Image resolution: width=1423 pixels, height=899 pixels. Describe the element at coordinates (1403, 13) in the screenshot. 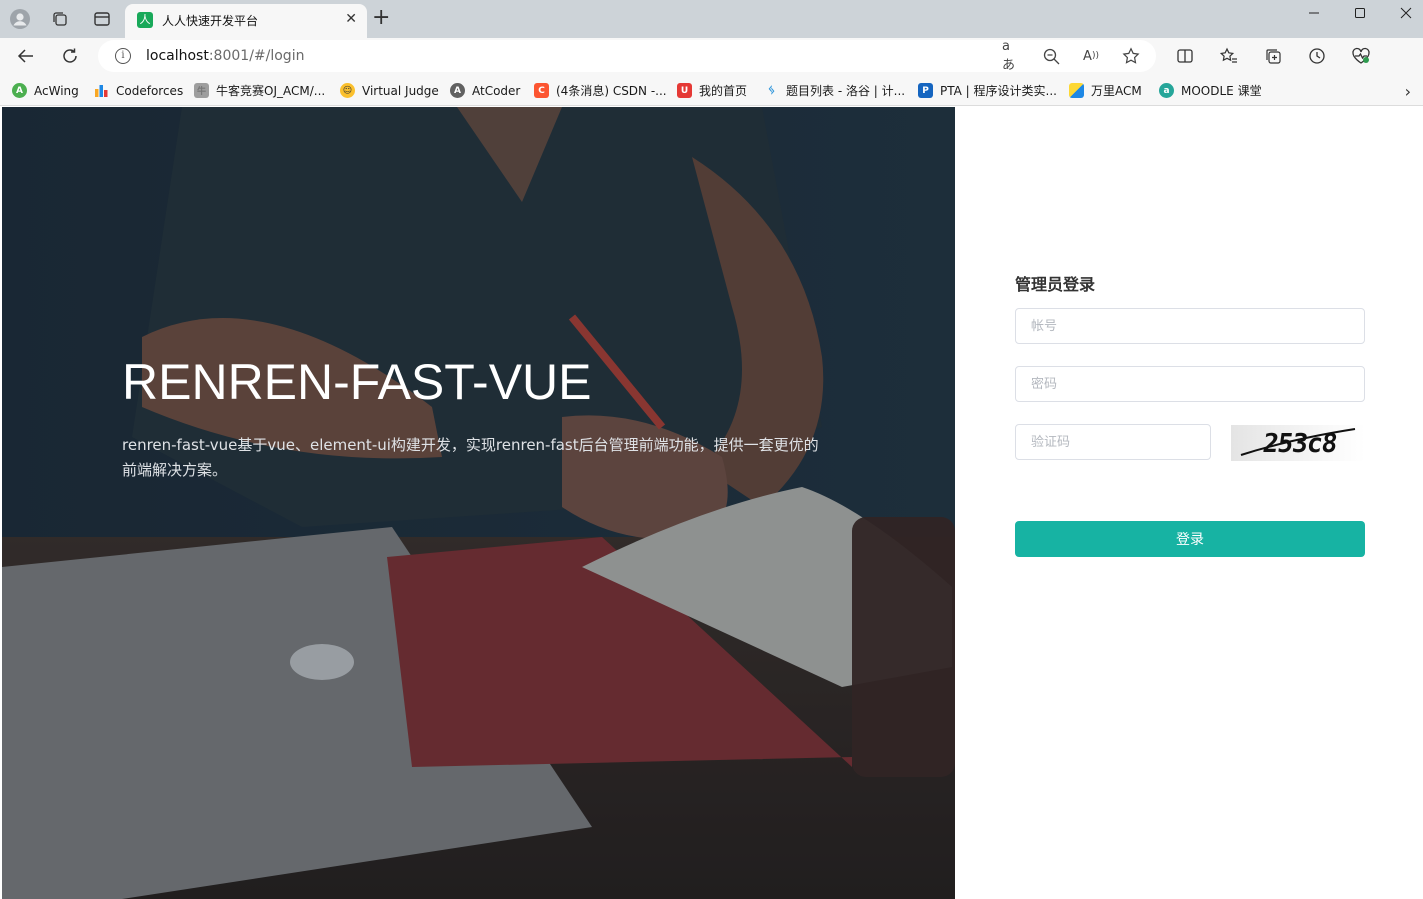

I see `window-close-icon` at that location.